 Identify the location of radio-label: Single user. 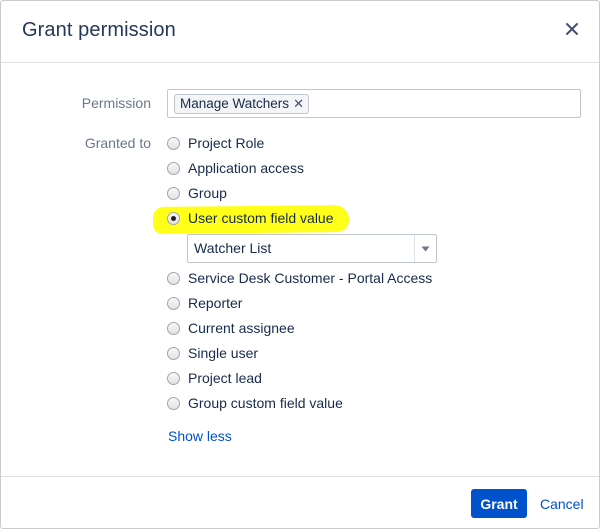
(223, 353).